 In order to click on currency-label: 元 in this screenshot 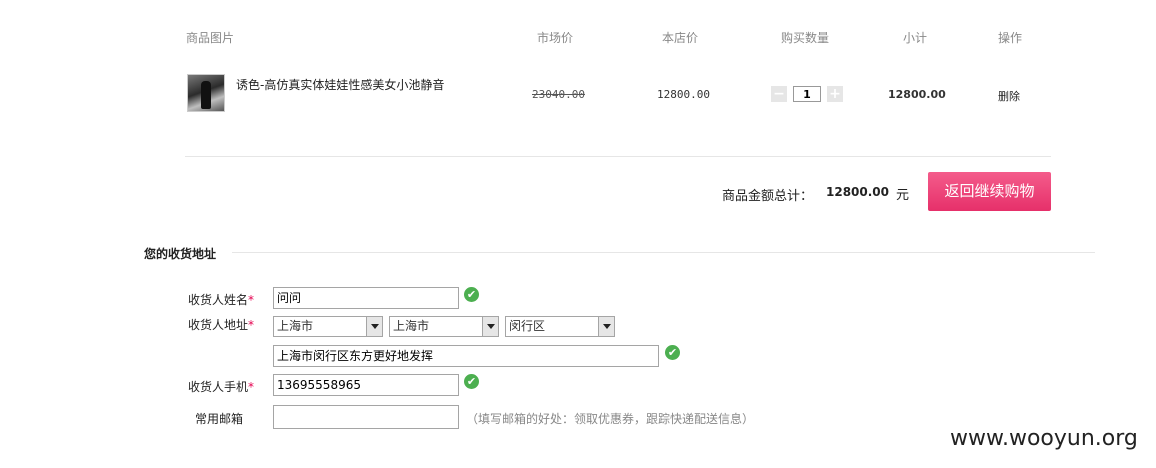, I will do `click(903, 195)`.